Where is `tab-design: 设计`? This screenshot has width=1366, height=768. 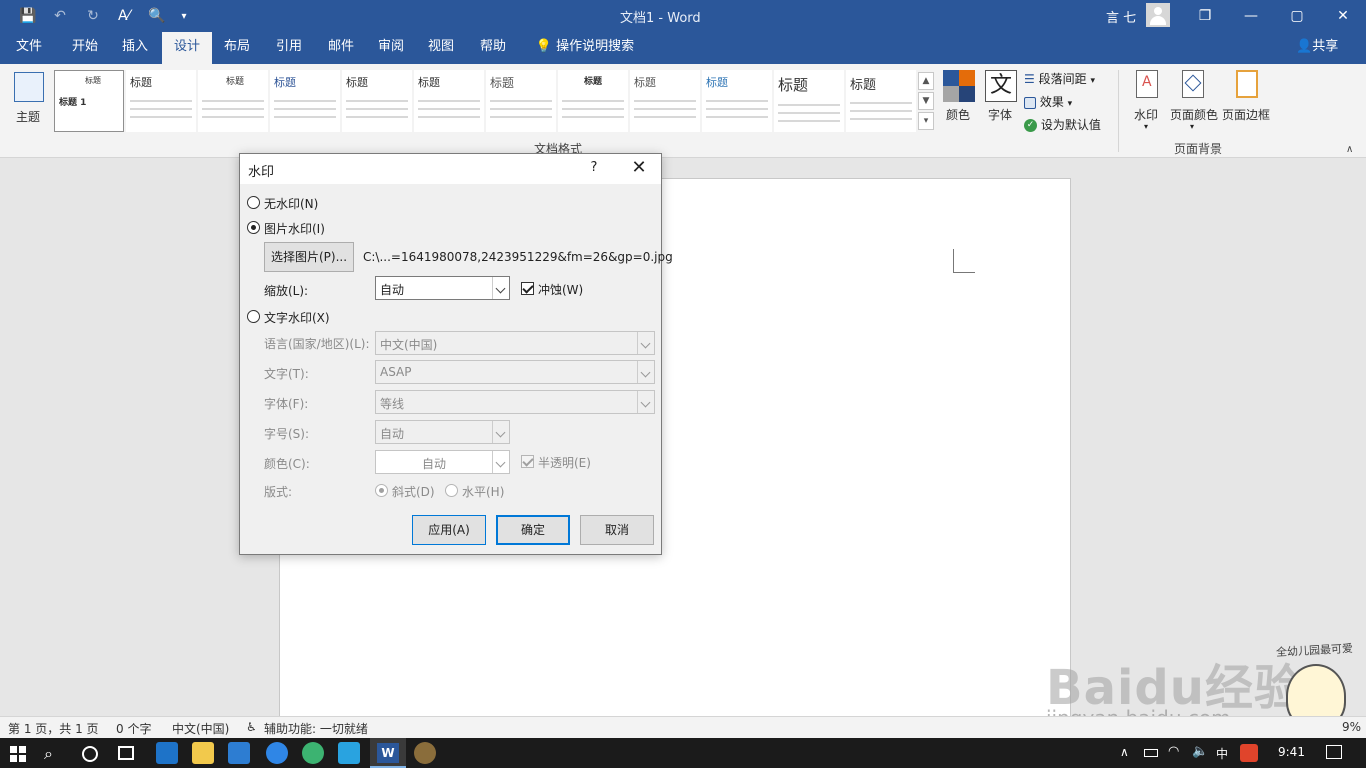
tab-design: 设计 is located at coordinates (187, 48).